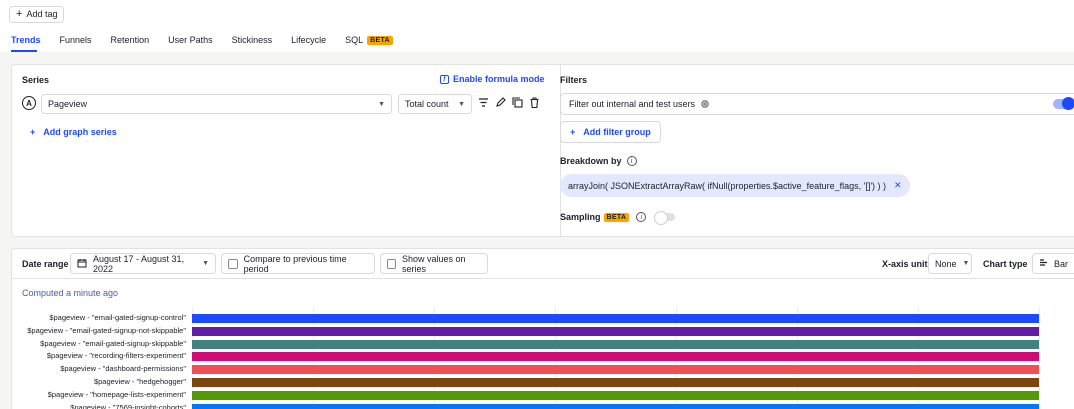  What do you see at coordinates (1053, 263) in the screenshot?
I see `chart-type-select: Bar` at bounding box center [1053, 263].